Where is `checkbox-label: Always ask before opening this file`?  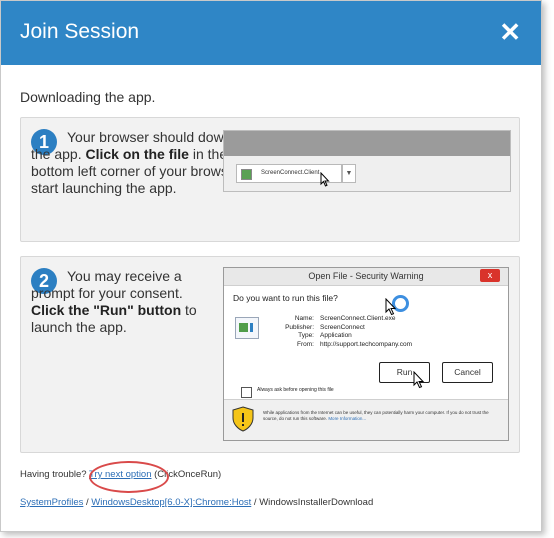 checkbox-label: Always ask before opening this file is located at coordinates (295, 390).